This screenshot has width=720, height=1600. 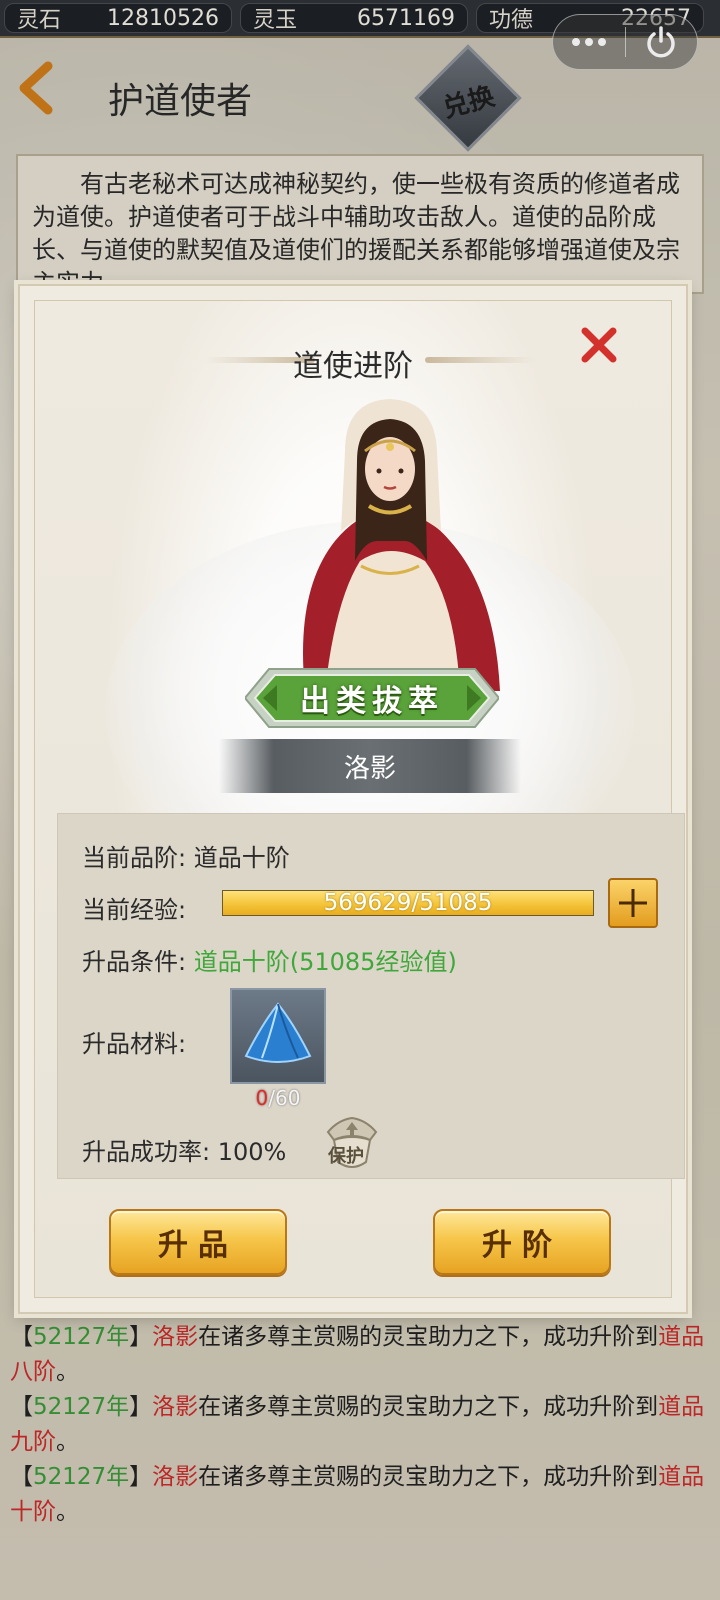 I want to click on exp-label: 当前经验:, so click(x=134, y=910).